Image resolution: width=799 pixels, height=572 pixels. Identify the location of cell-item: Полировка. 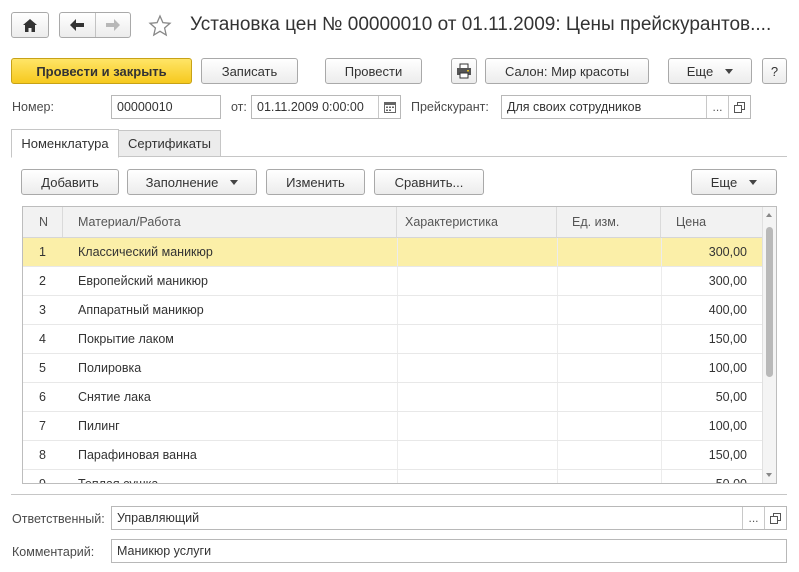
(110, 368).